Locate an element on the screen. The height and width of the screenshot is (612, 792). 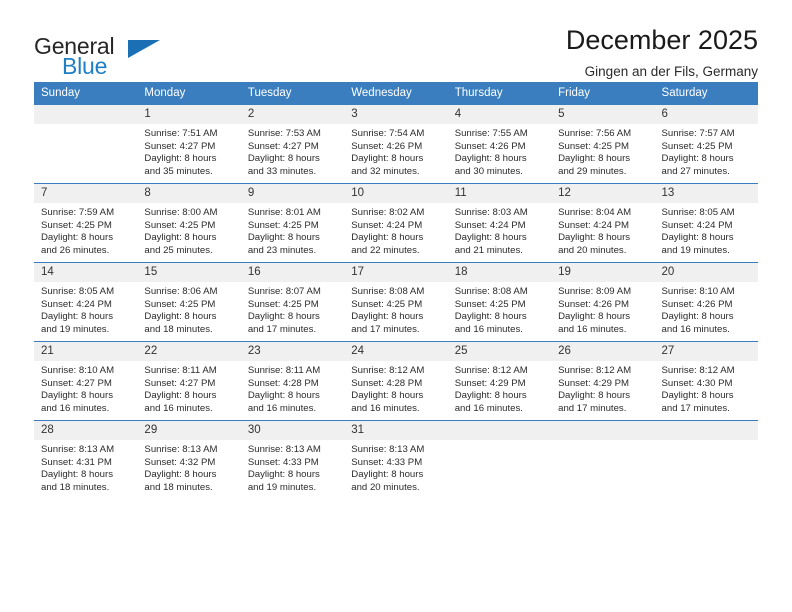
sunrise-text: Sunrise: 8:07 AM is located at coordinates (284, 291).